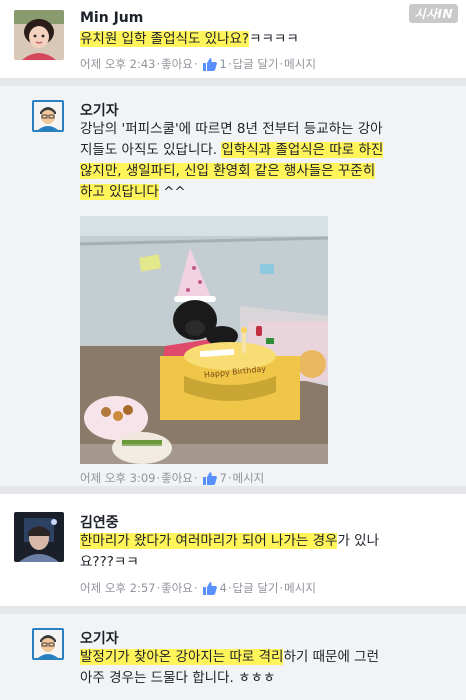 The image size is (466, 700). I want to click on comment-text: 한마리가 왔다가 여러마리가 되어 나가는 경우가 있나 요???ㅋㅋ, so click(229, 551).